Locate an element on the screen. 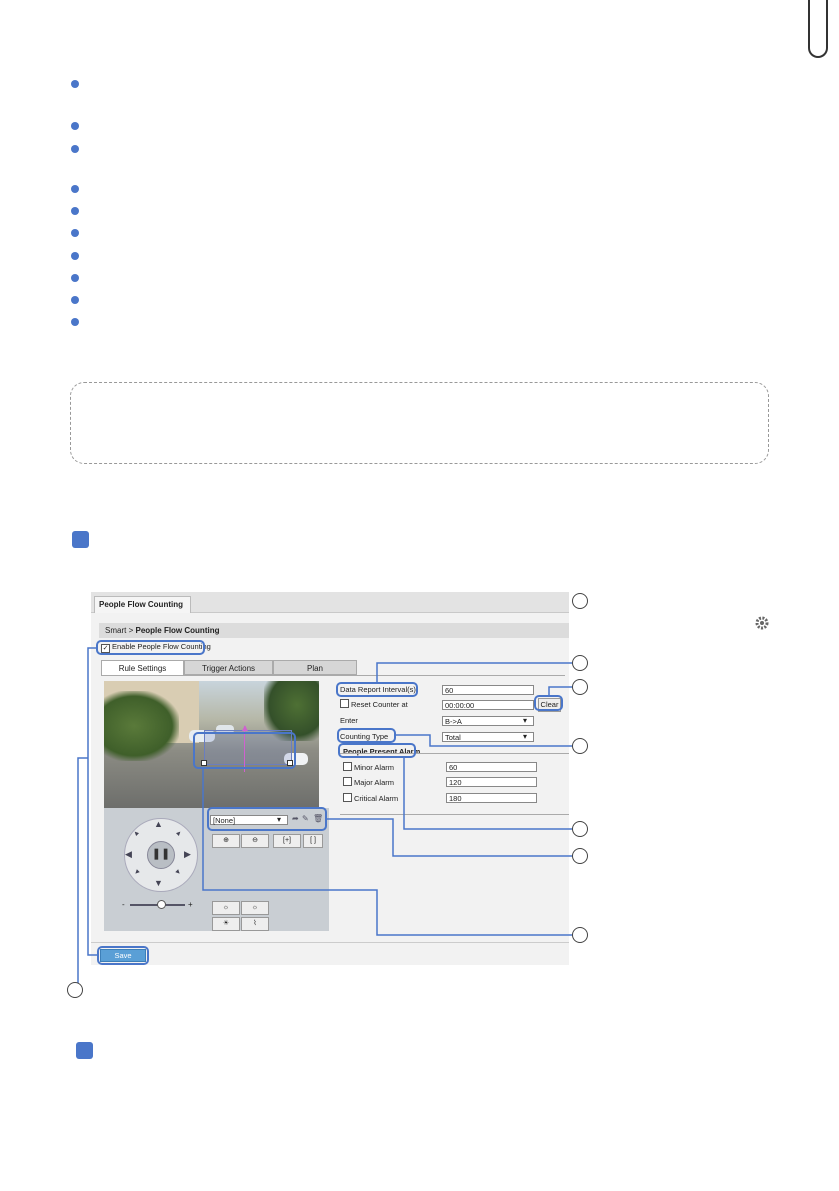 The image size is (839, 1191). data-report-interval-input: 60 is located at coordinates (488, 690).